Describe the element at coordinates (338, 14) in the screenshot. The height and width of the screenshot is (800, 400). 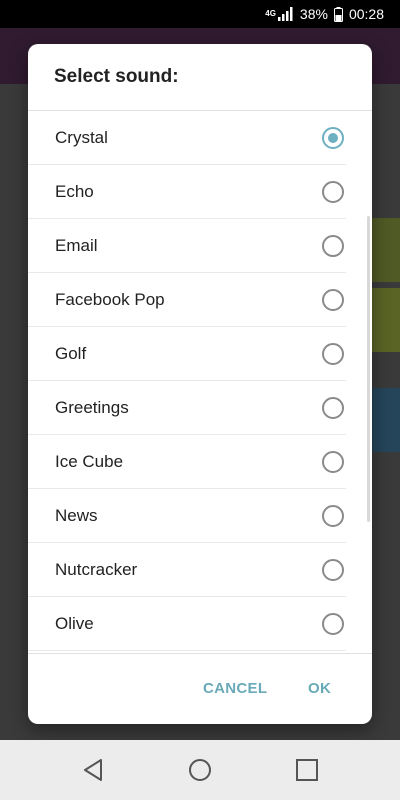
I see `battery-icon` at that location.